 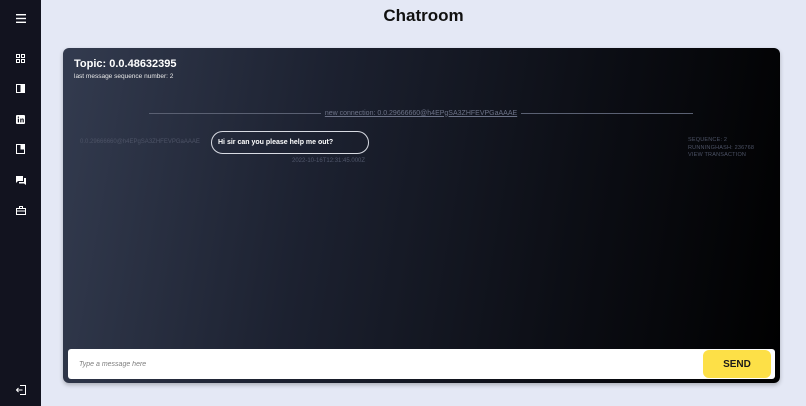 What do you see at coordinates (140, 142) in the screenshot?
I see `message-sender: 0.0.29666660@h4EPgSA3ZHFEVPGaAAAE` at bounding box center [140, 142].